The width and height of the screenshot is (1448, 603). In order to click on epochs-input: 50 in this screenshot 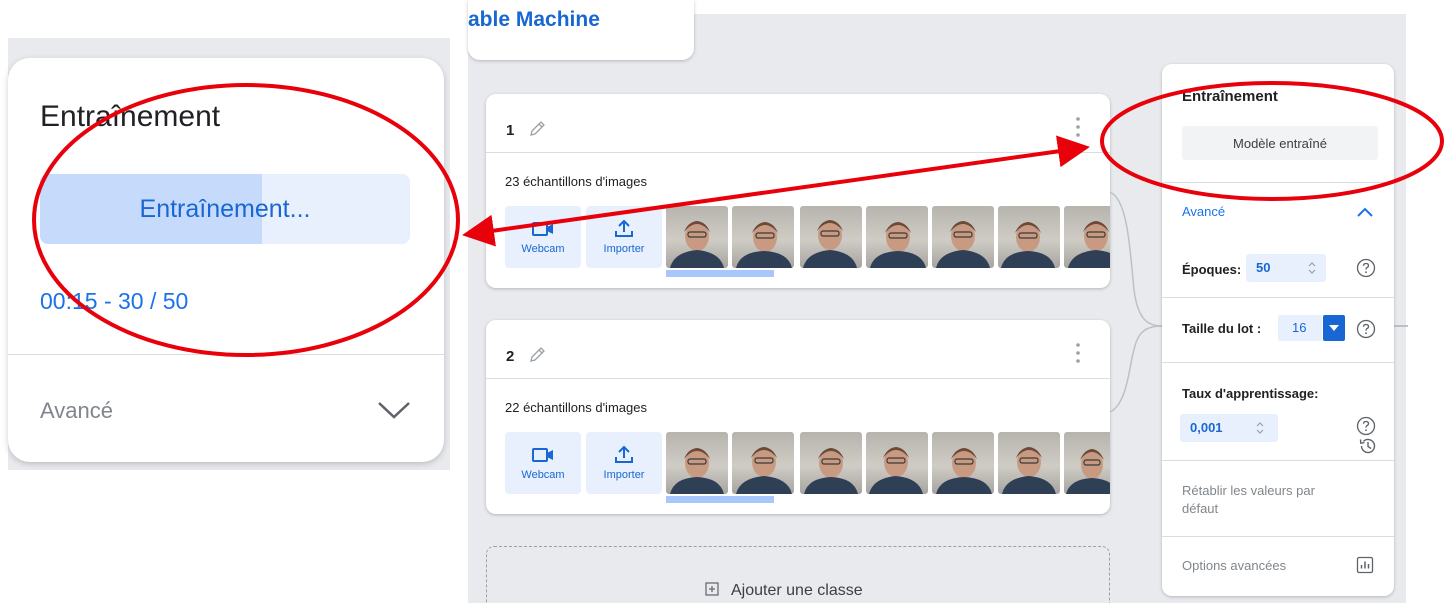, I will do `click(1286, 268)`.